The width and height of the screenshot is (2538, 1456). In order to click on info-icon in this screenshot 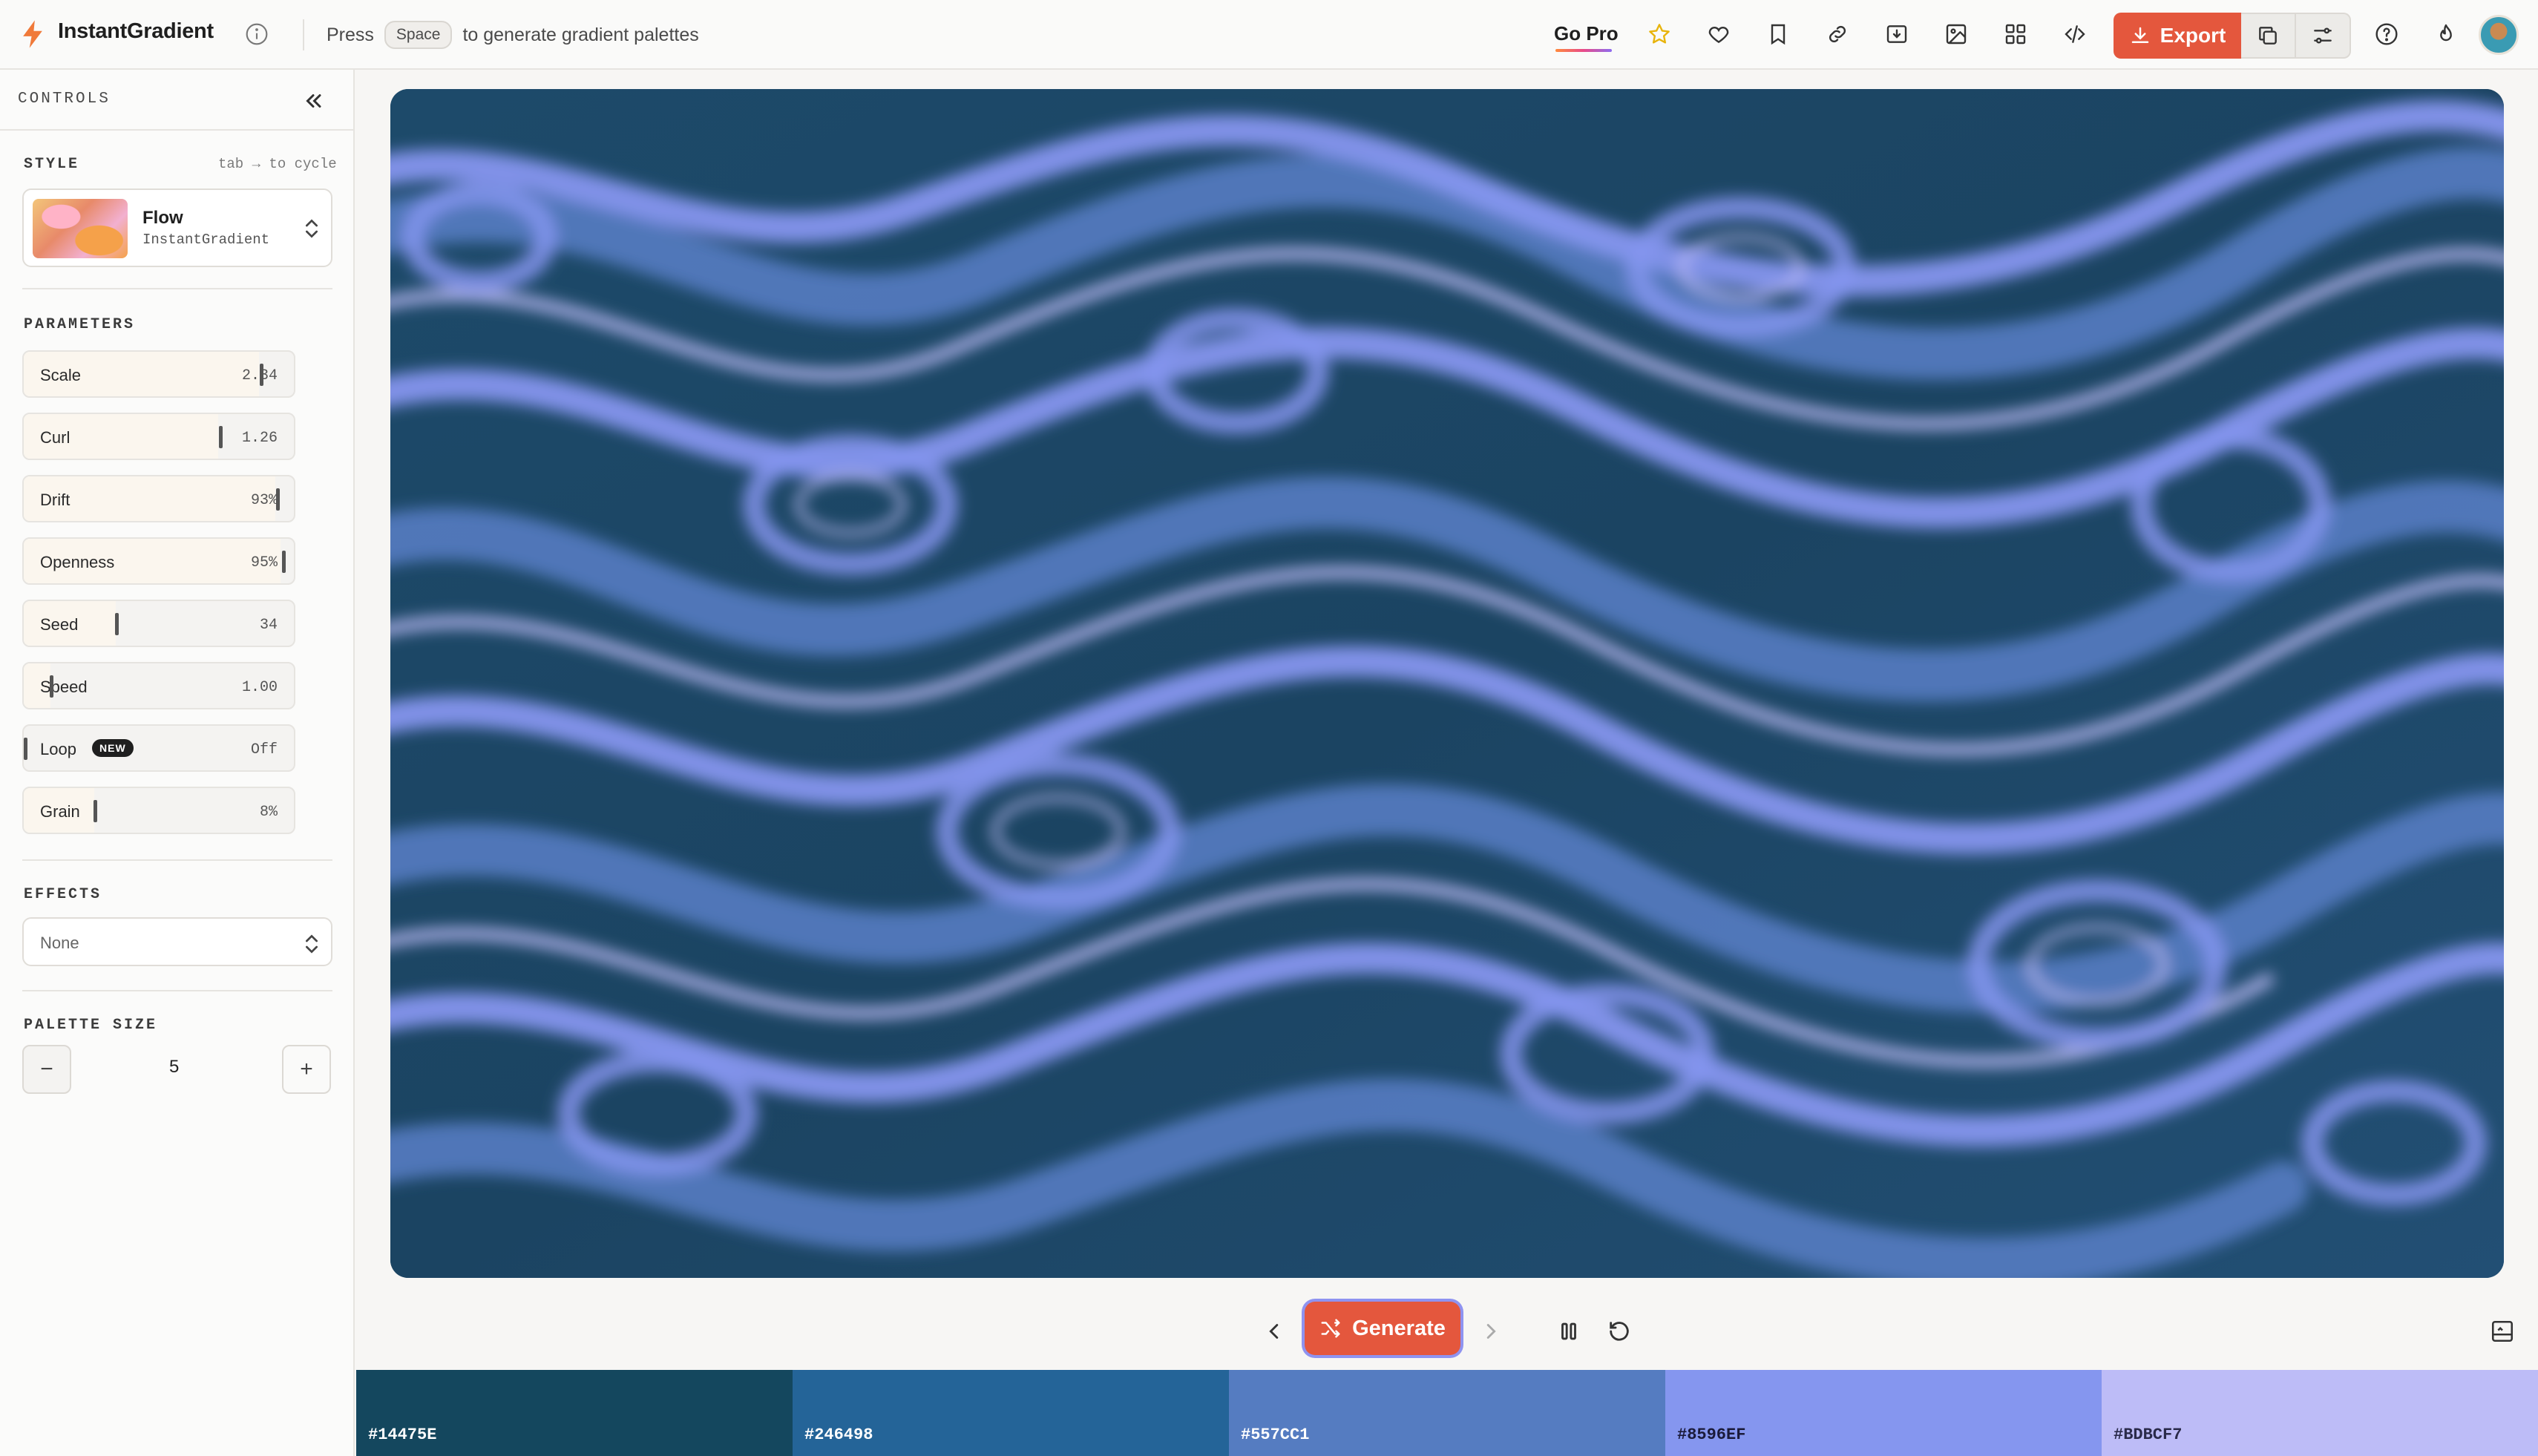, I will do `click(257, 34)`.